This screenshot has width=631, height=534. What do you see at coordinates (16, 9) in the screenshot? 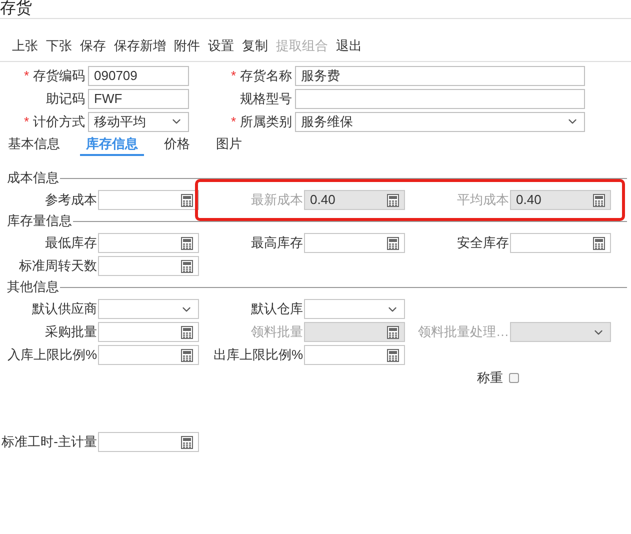
I see `window-title: 存货` at bounding box center [16, 9].